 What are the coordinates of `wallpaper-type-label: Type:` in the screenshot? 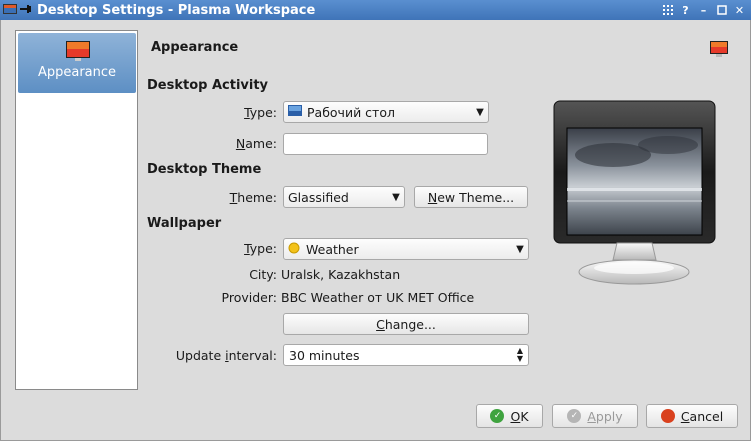 It's located at (260, 248).